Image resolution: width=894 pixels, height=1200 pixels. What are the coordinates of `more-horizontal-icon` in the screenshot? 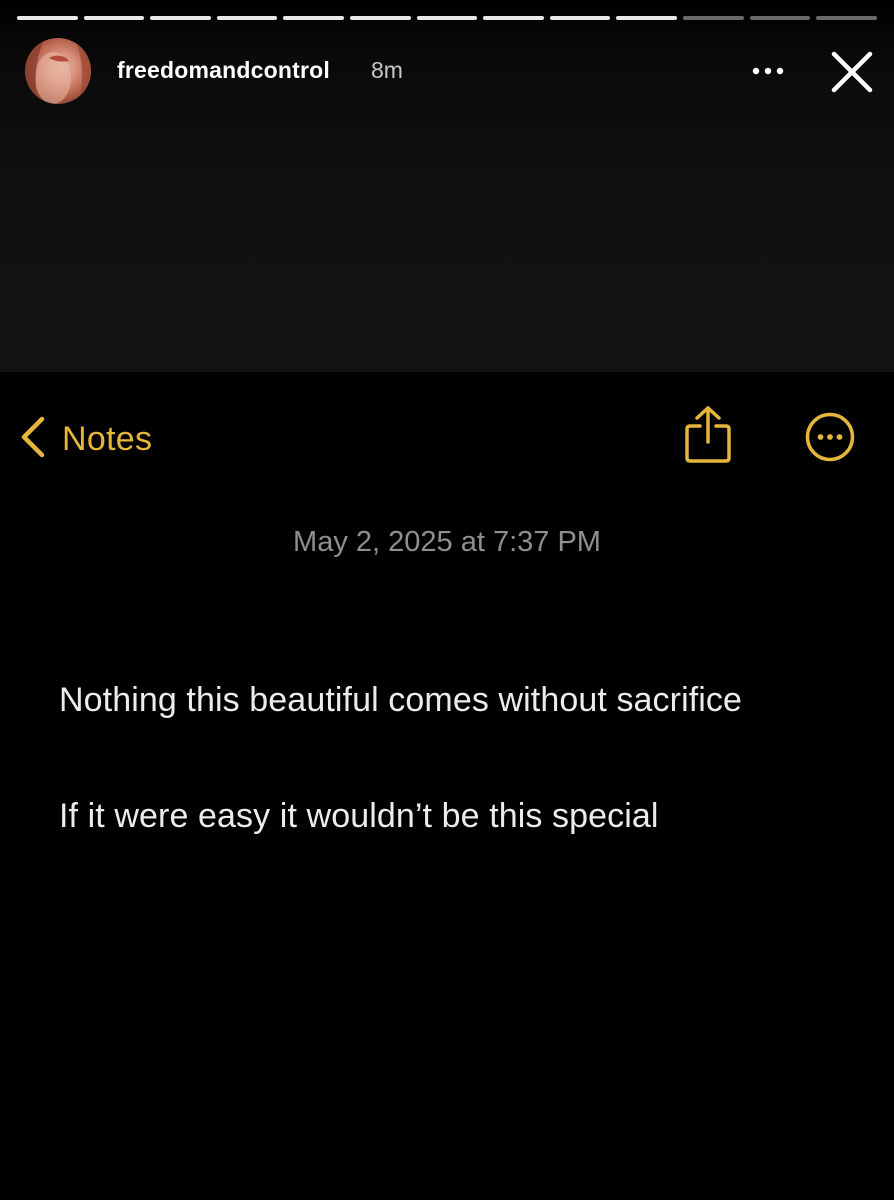 It's located at (768, 71).